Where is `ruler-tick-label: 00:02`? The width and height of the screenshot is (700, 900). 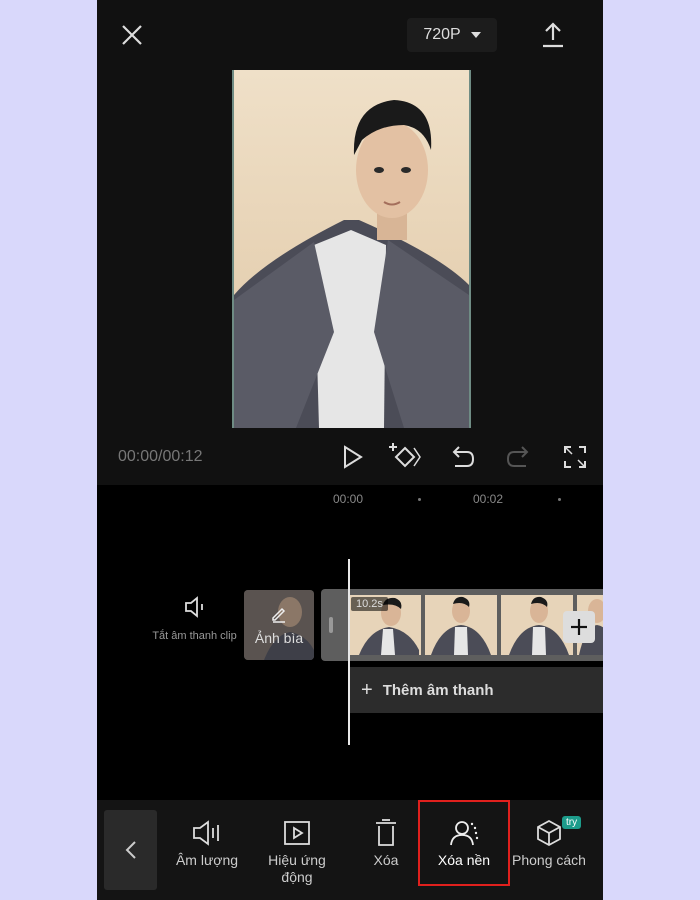 ruler-tick-label: 00:02 is located at coordinates (488, 499).